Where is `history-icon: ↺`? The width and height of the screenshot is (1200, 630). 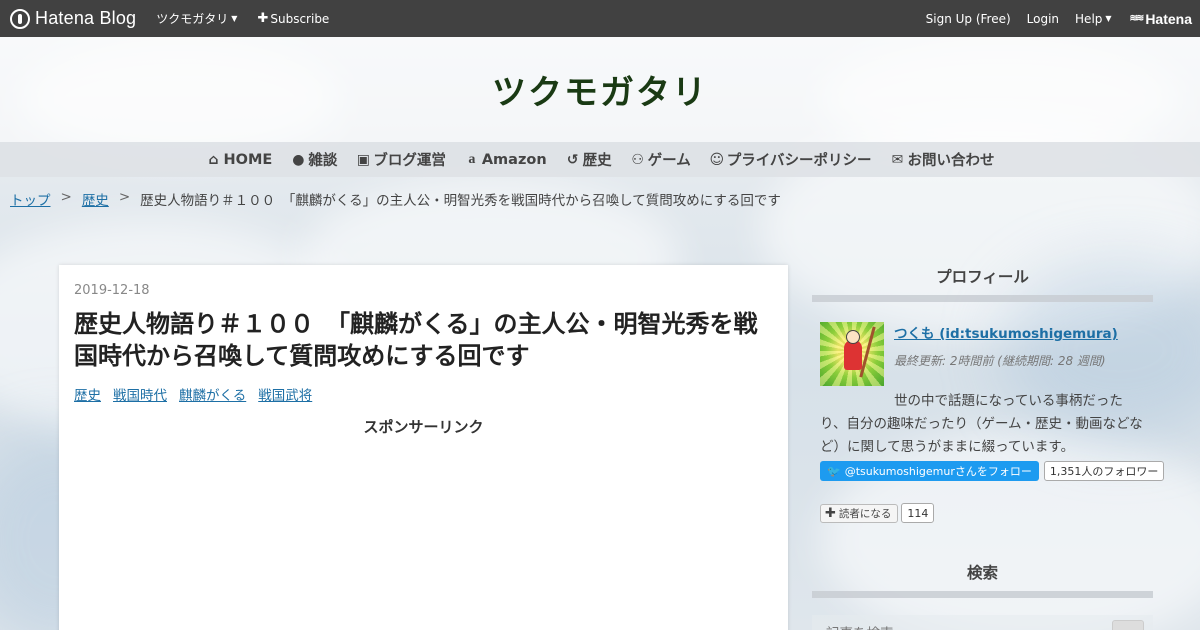 history-icon: ↺ is located at coordinates (572, 159).